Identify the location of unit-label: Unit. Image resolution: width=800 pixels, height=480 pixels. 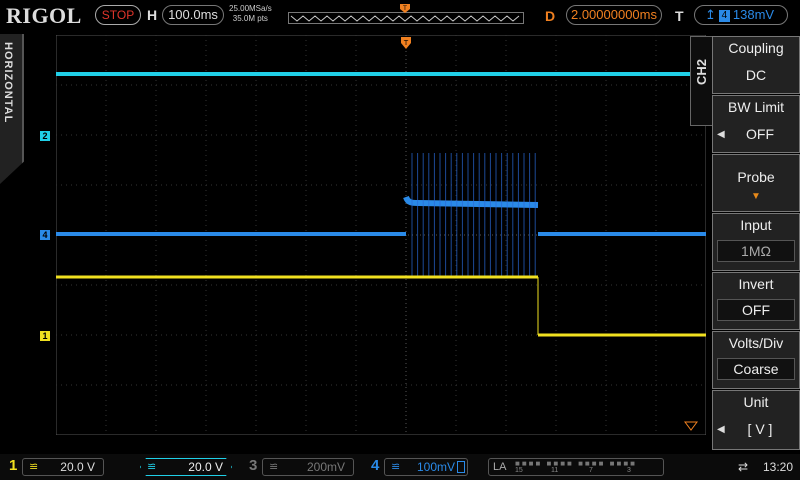
(756, 402).